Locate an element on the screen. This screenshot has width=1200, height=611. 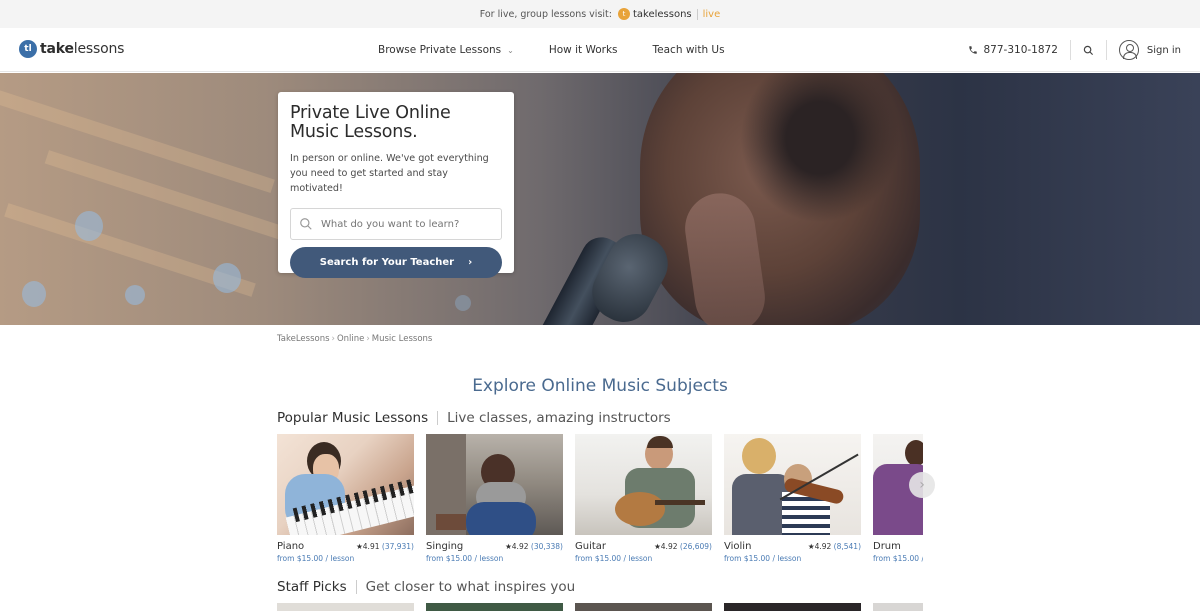
lesson-name: Guitar is located at coordinates (591, 546).